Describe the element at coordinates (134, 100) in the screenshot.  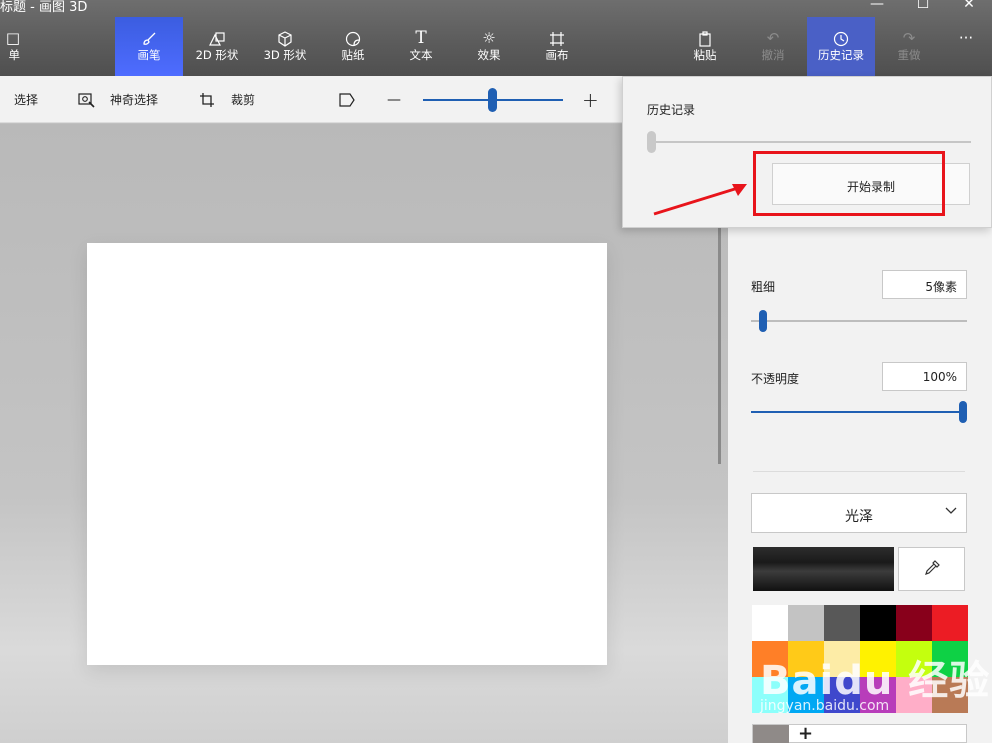
I see `magic-select-label: 神奇选择` at that location.